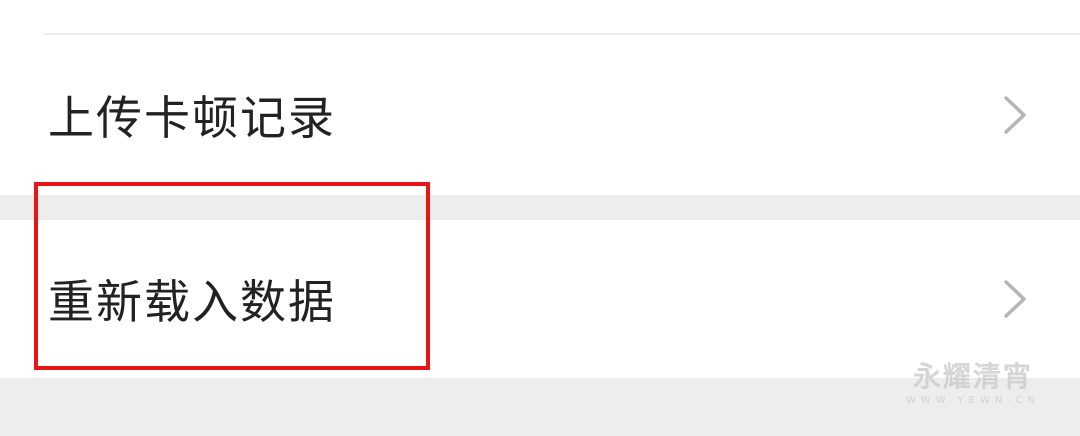  Describe the element at coordinates (540, 207) in the screenshot. I see `section-separator` at that location.